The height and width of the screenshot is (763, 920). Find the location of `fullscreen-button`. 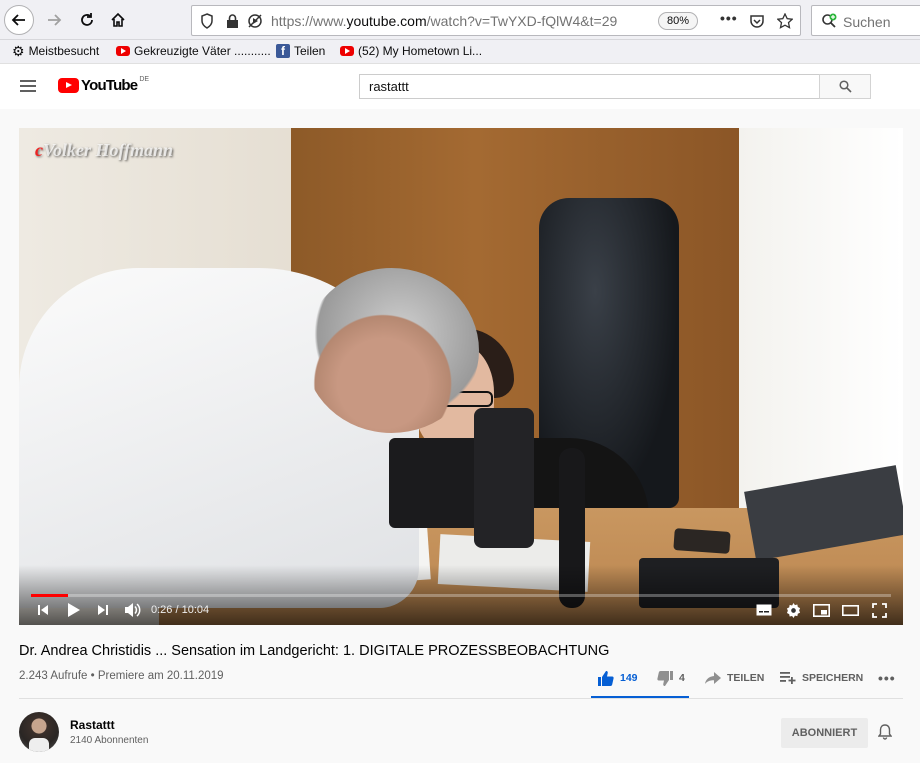

fullscreen-button is located at coordinates (879, 610).